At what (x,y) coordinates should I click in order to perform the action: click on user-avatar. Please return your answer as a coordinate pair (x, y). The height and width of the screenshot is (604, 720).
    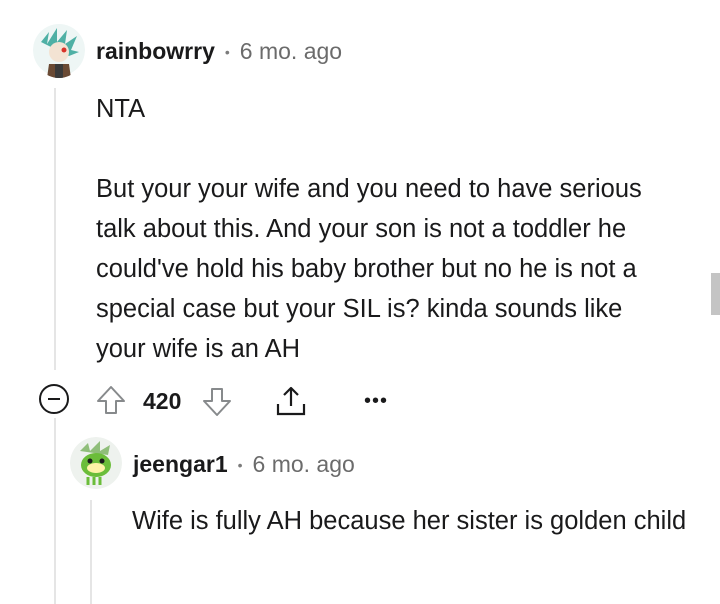
    Looking at the image, I should click on (59, 50).